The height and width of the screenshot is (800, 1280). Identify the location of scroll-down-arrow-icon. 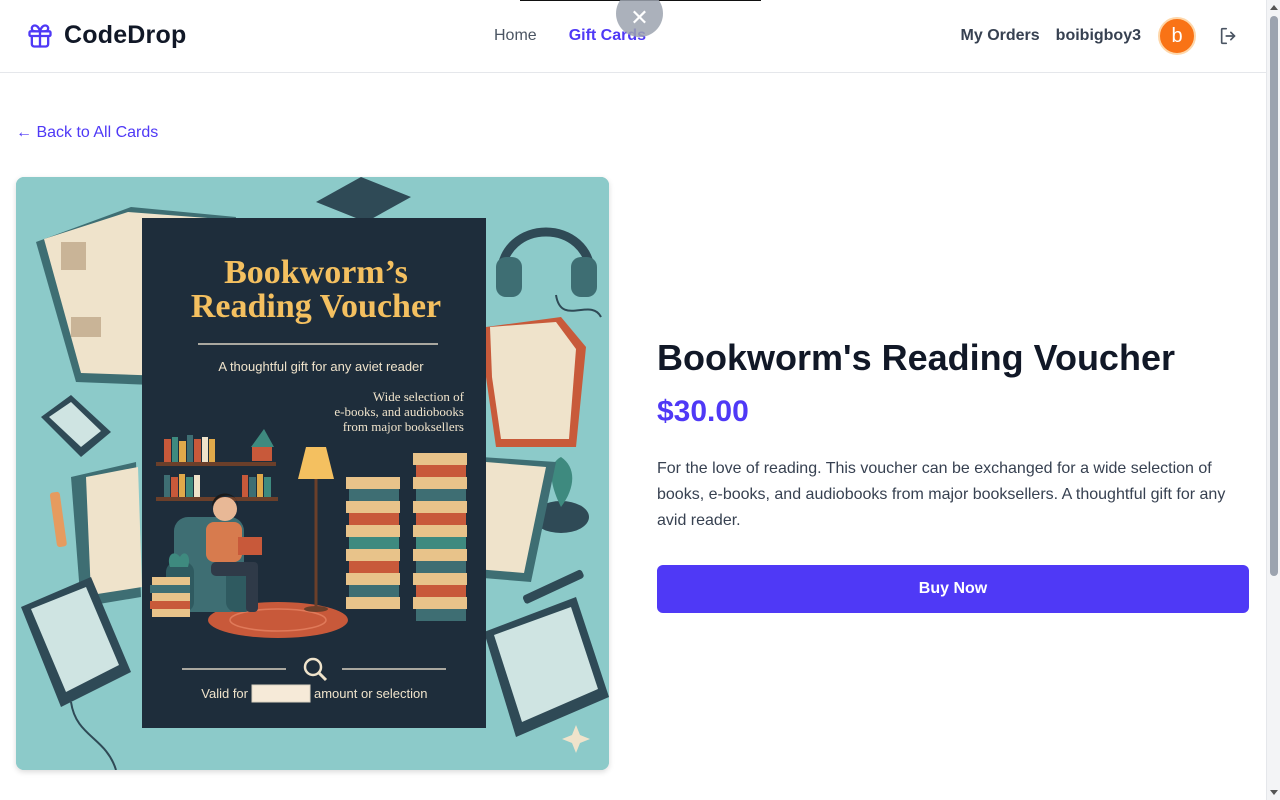
(1274, 792).